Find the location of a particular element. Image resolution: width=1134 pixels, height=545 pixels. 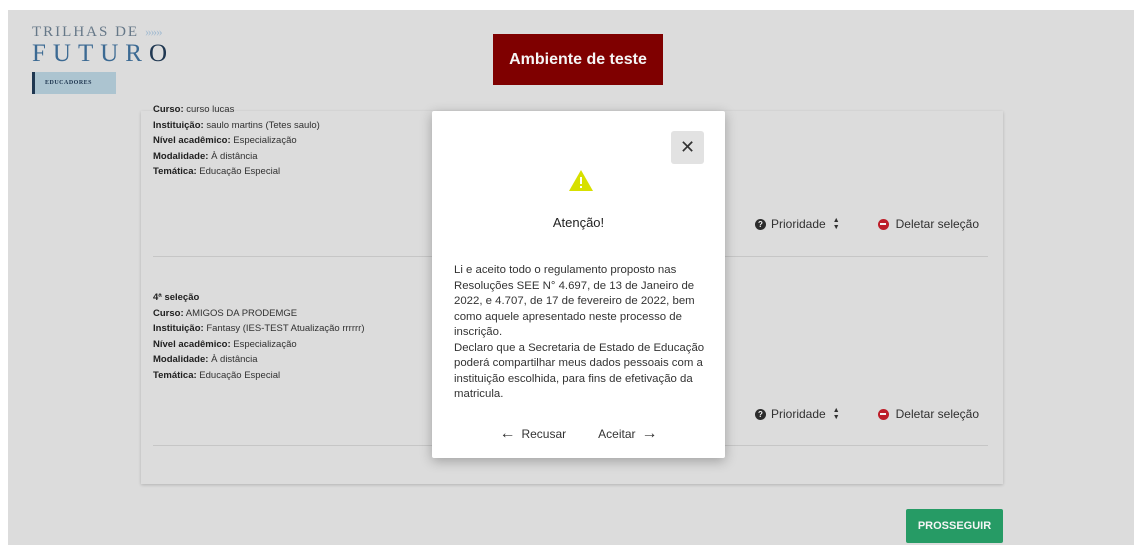

warning-triangle-icon is located at coordinates (581, 183).